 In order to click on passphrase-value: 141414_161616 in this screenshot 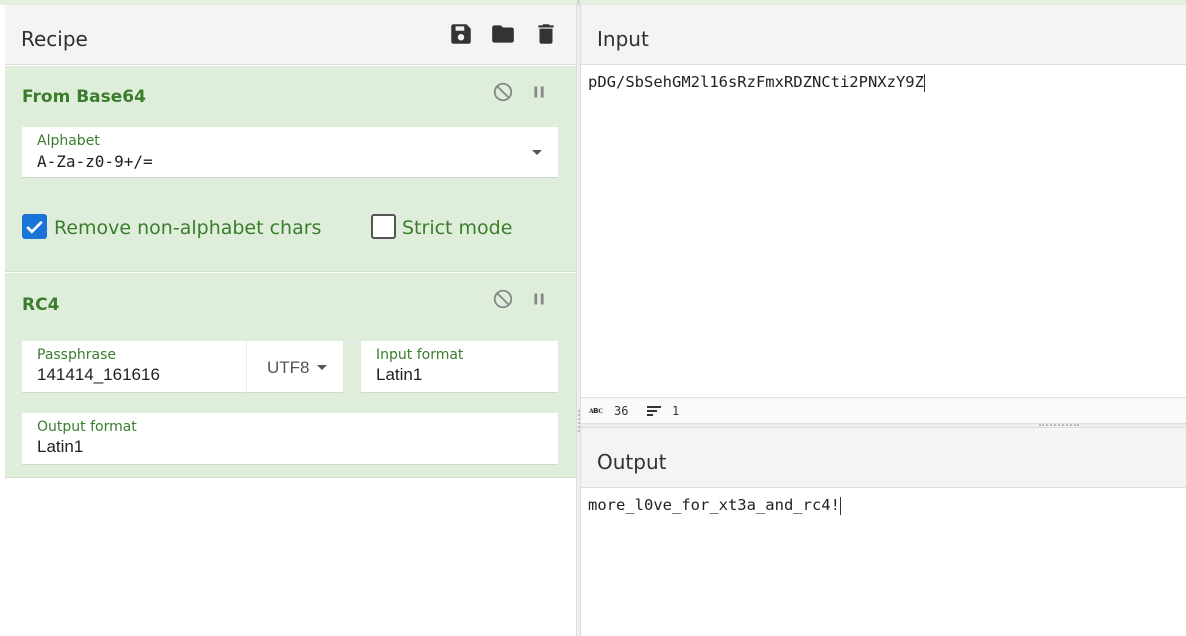, I will do `click(98, 374)`.